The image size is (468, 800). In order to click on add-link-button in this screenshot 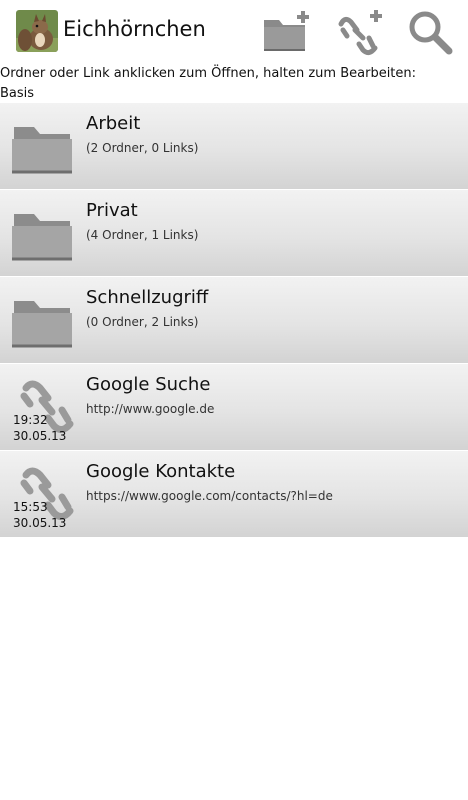, I will do `click(359, 32)`.